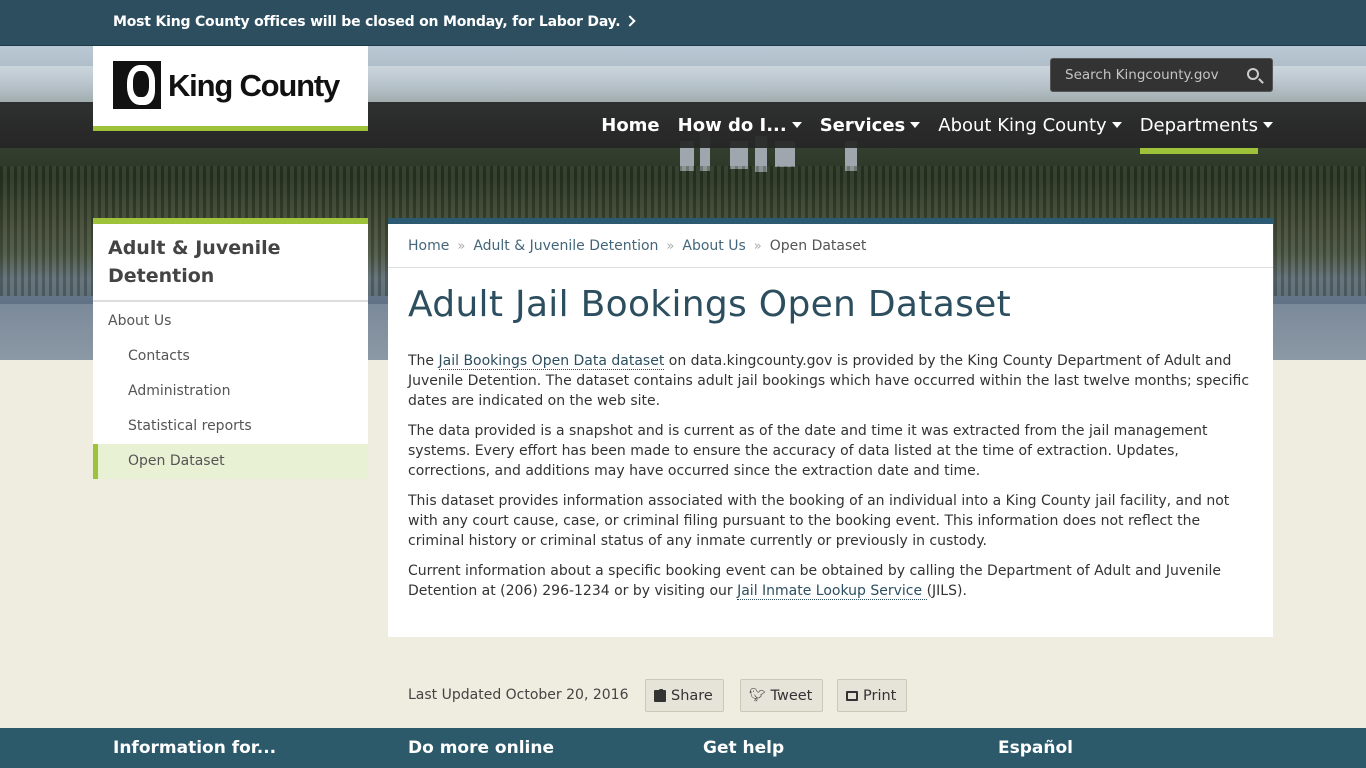  Describe the element at coordinates (743, 748) in the screenshot. I see `footer-get-help: Get help` at that location.